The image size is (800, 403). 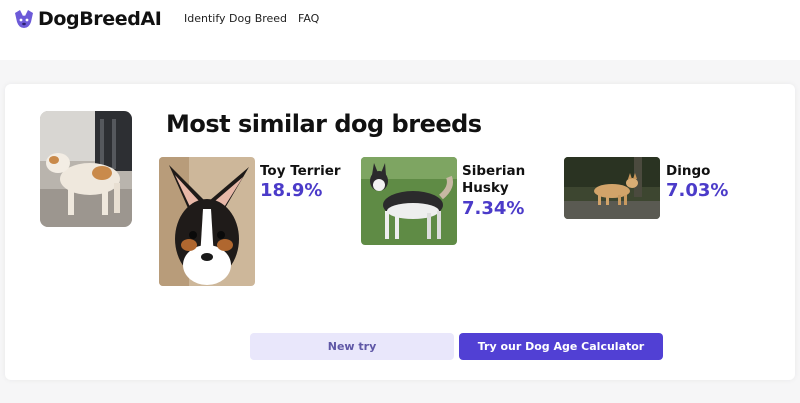 What do you see at coordinates (86, 169) in the screenshot?
I see `uploaded-dog-photo` at bounding box center [86, 169].